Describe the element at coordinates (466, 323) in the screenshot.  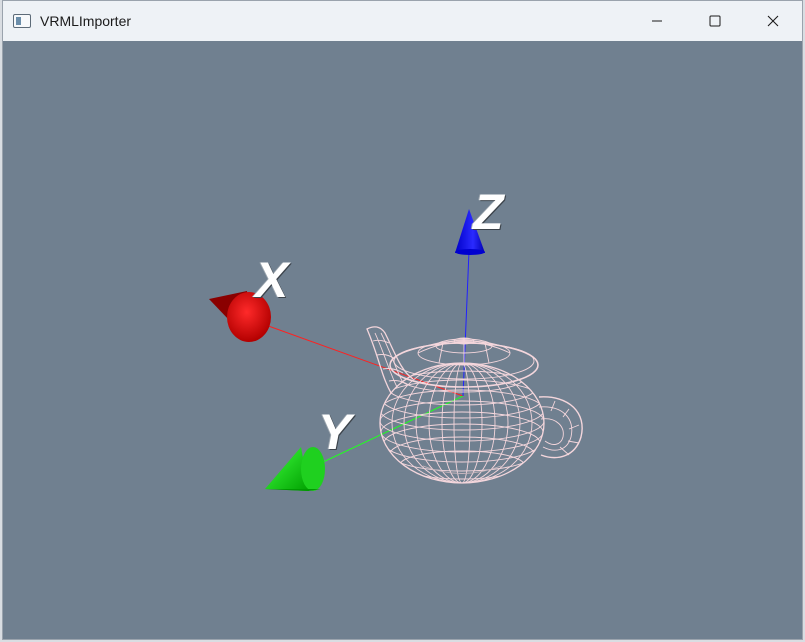
I see `z-axis` at that location.